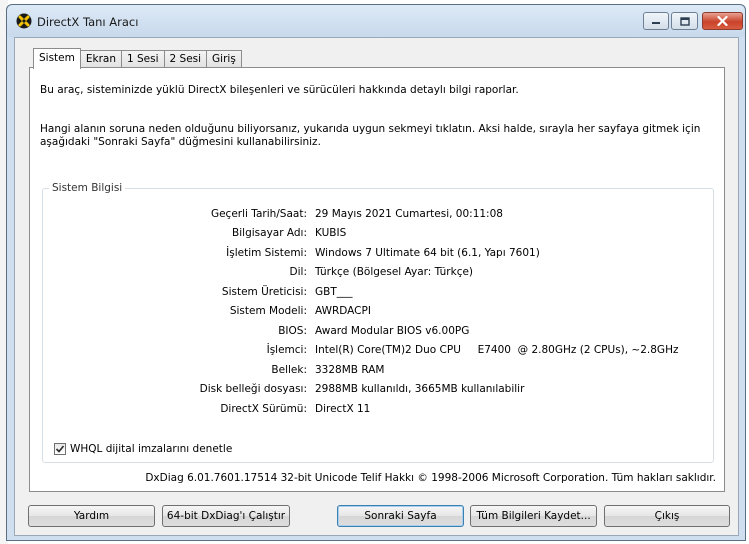 This screenshot has width=749, height=544. What do you see at coordinates (91, 516) in the screenshot?
I see `help-button: Yardım` at bounding box center [91, 516].